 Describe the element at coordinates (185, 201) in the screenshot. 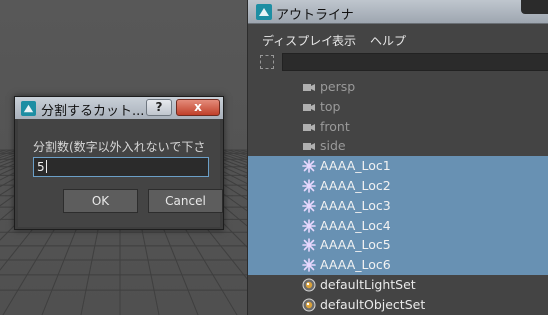

I see `cancel-button: Cancel` at that location.